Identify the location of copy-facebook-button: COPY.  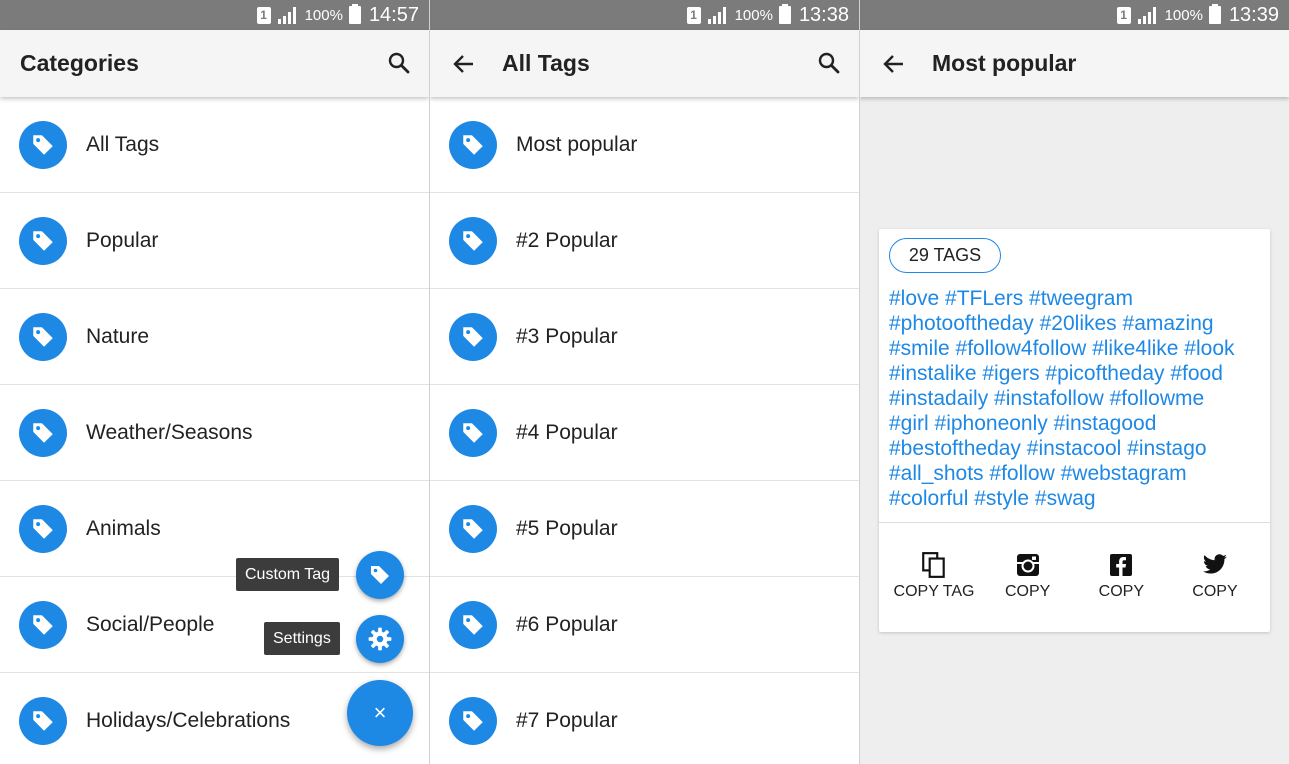
(1121, 576).